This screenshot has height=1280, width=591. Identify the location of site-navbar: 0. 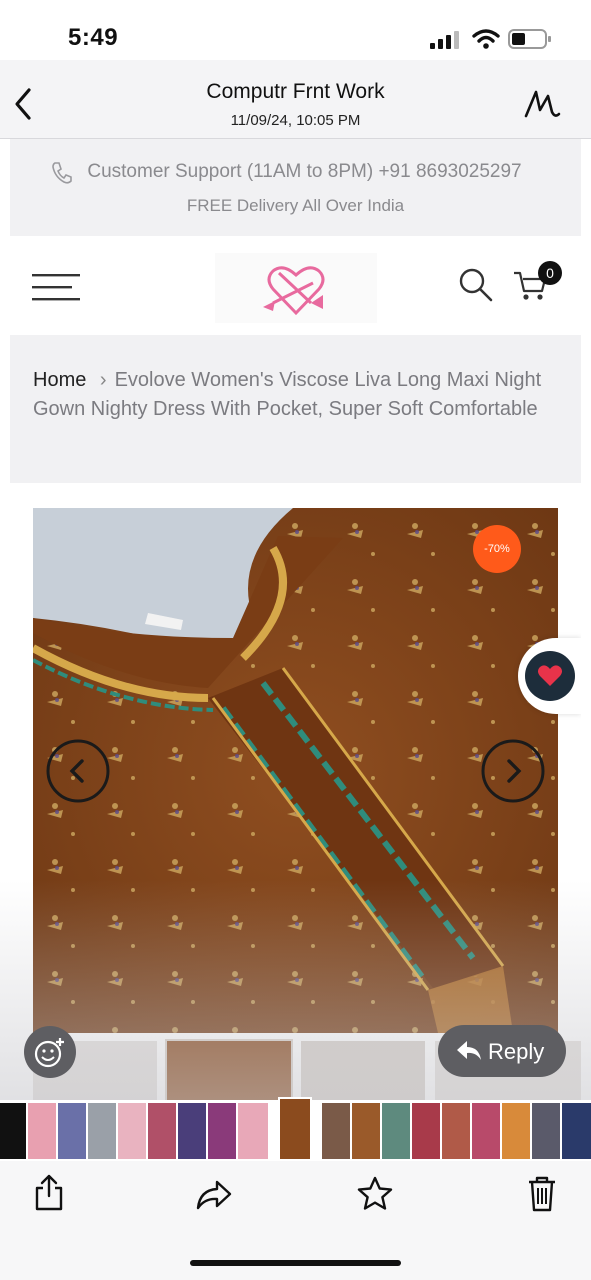
(295, 288).